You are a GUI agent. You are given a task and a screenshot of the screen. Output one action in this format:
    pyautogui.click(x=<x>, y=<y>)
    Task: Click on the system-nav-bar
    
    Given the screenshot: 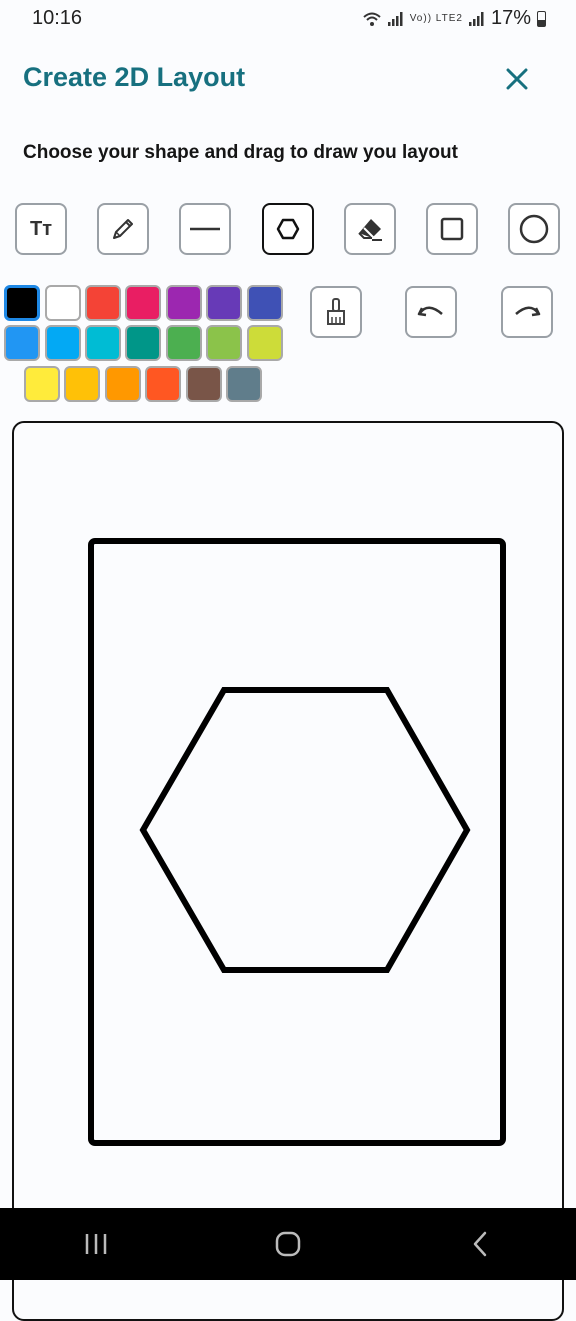 What is the action you would take?
    pyautogui.click(x=288, y=1244)
    